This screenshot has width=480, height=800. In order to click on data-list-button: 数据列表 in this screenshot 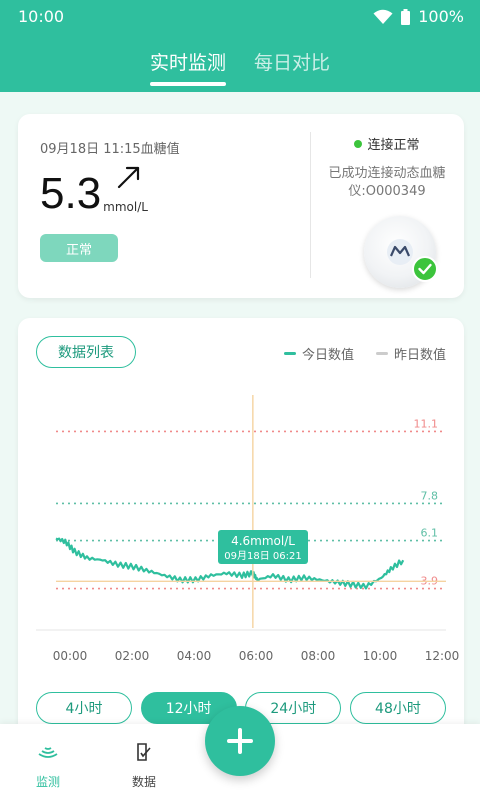, I will do `click(86, 352)`.